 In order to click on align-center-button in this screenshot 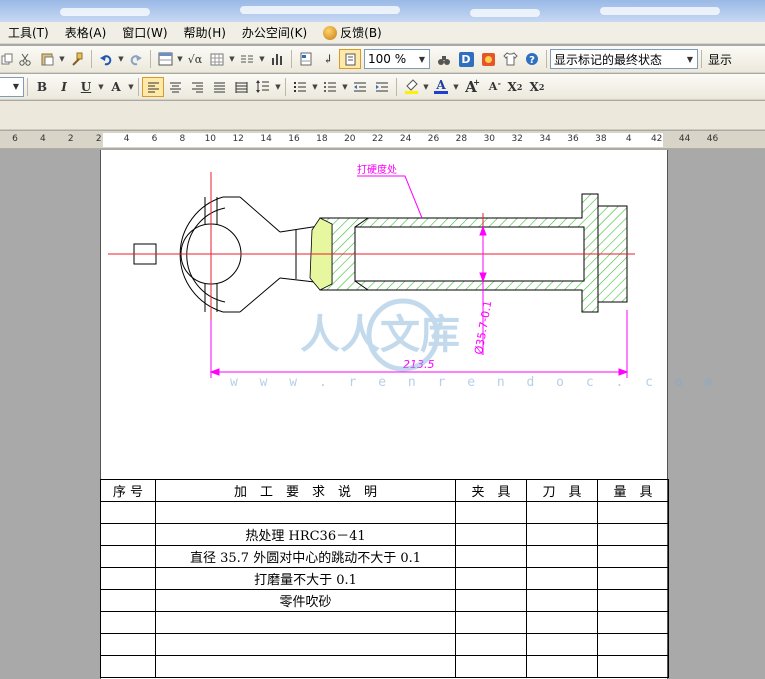, I will do `click(175, 87)`.